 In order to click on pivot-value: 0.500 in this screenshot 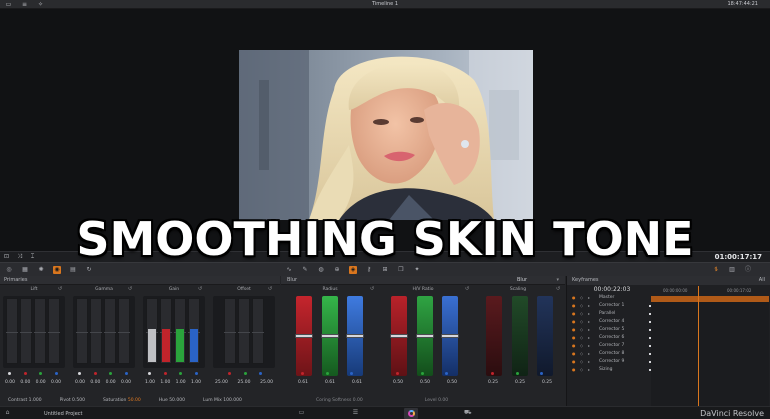, I will do `click(78, 400)`.